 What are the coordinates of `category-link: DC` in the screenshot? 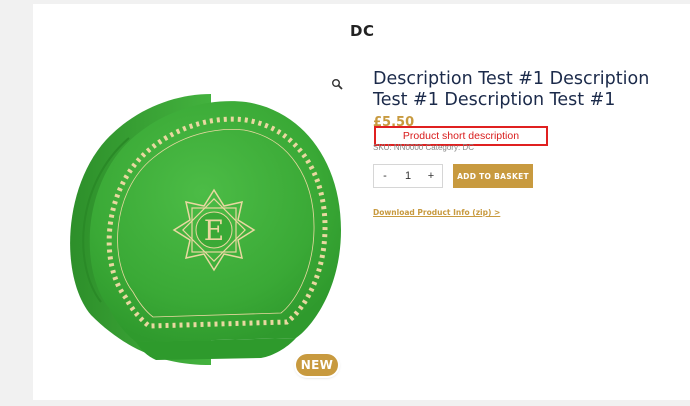 It's located at (468, 147).